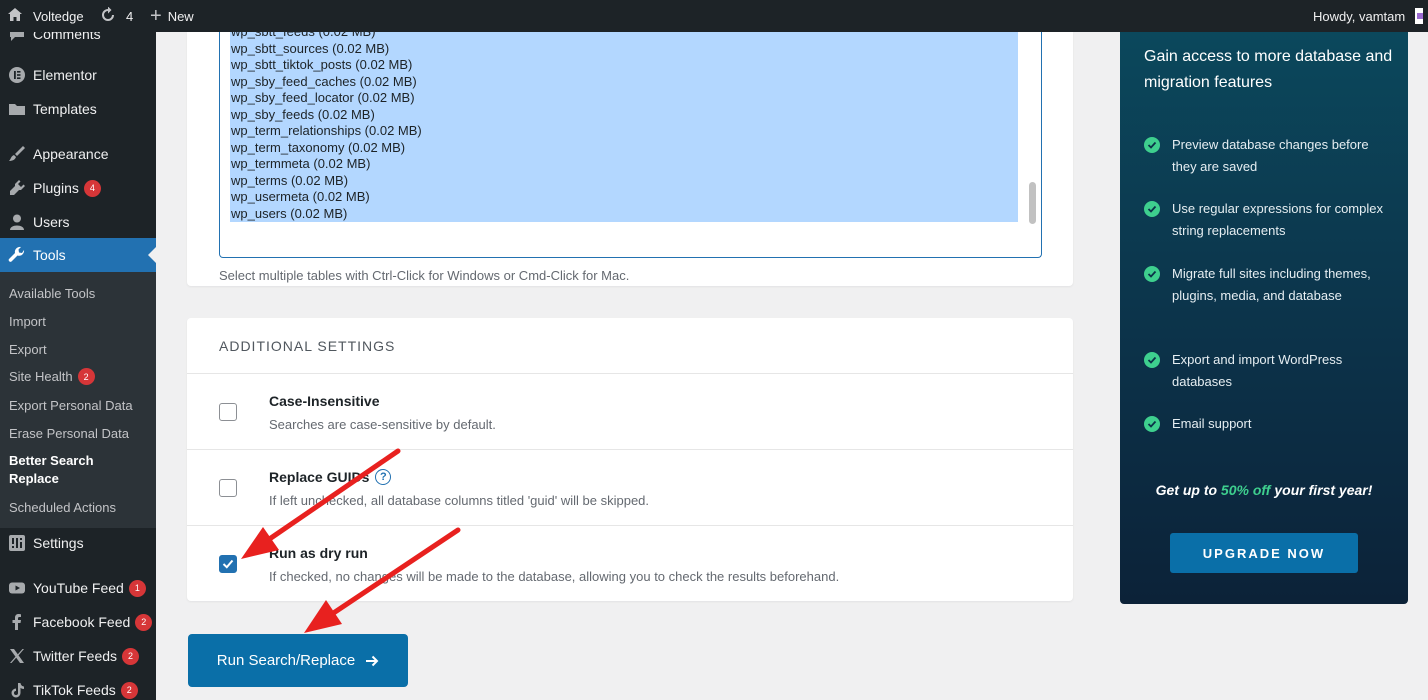 The height and width of the screenshot is (700, 1428). Describe the element at coordinates (58, 16) in the screenshot. I see `site-name: Voltedge` at that location.